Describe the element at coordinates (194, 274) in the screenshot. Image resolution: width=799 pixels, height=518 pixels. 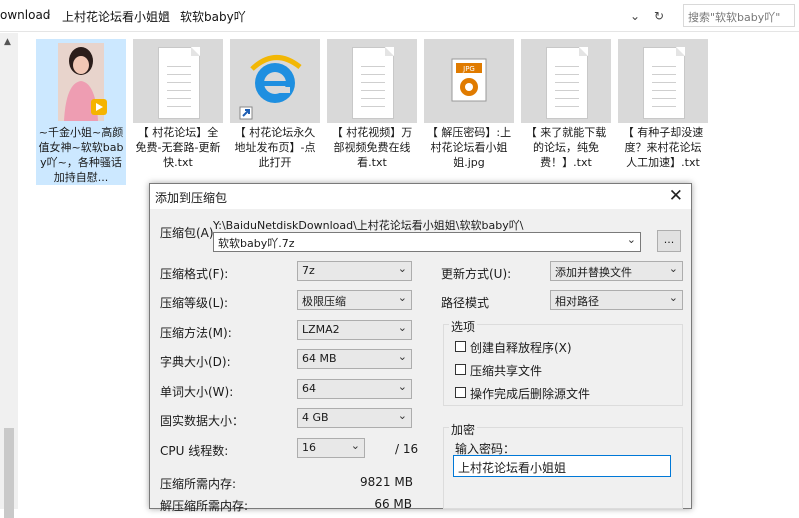
I see `format-label: 压缩格式(F):` at that location.